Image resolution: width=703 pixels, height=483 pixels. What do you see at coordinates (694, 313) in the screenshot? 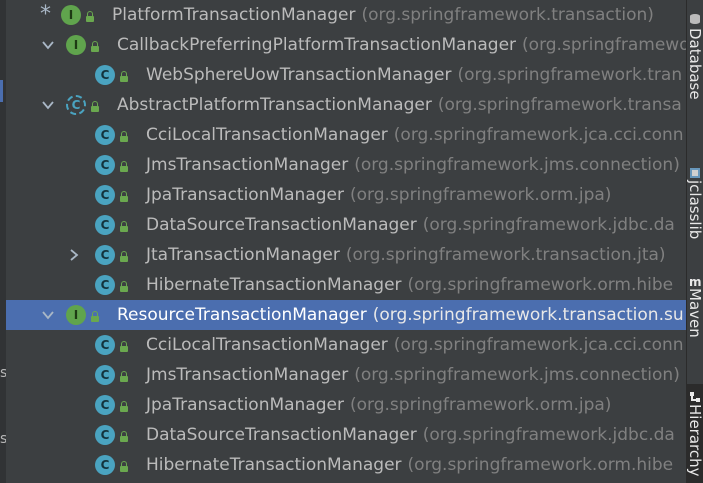
I see `tool-window-tab-label: Maven` at bounding box center [694, 313].